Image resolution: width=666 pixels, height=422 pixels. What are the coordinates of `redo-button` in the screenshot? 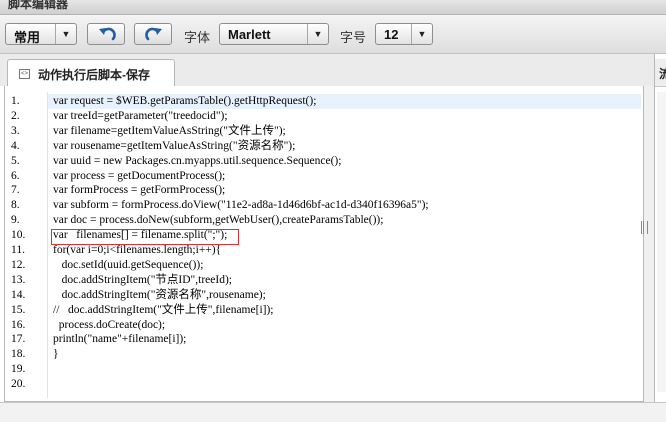 It's located at (153, 34).